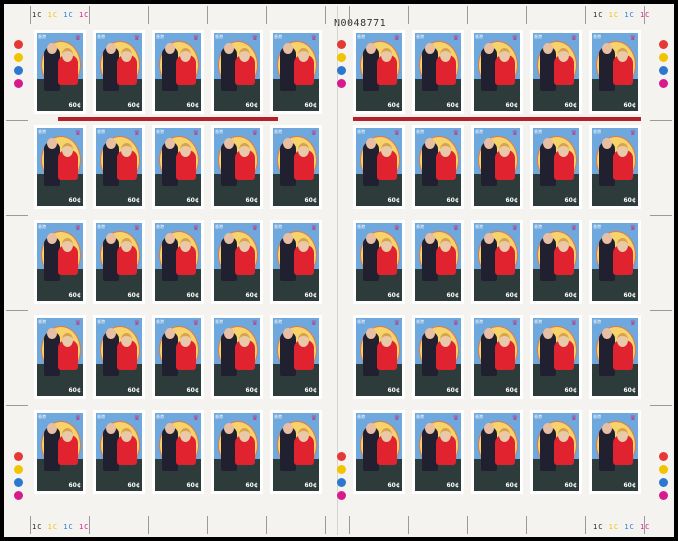 The height and width of the screenshot is (541, 678). What do you see at coordinates (17, 310) in the screenshot?
I see `perforation-guide-left` at bounding box center [17, 310].